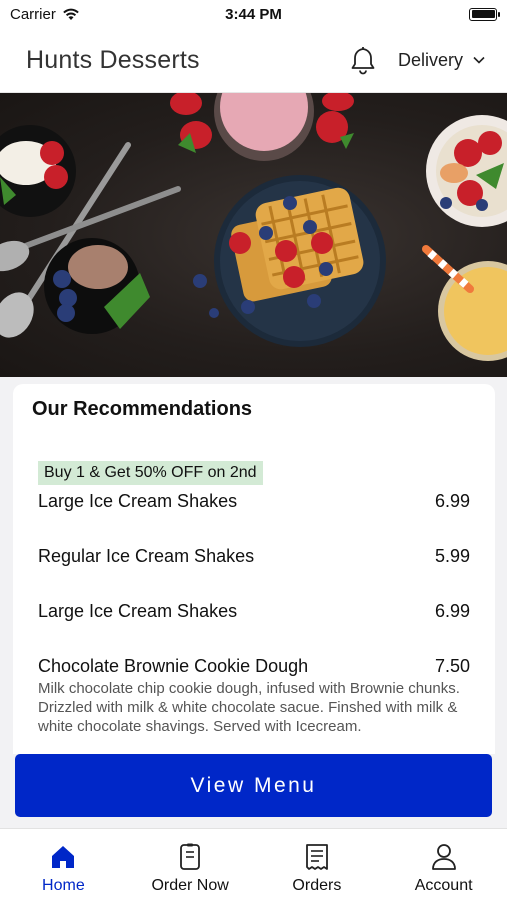 The image size is (507, 900). Describe the element at coordinates (452, 556) in the screenshot. I see `menu-item-price: 5.99` at that location.